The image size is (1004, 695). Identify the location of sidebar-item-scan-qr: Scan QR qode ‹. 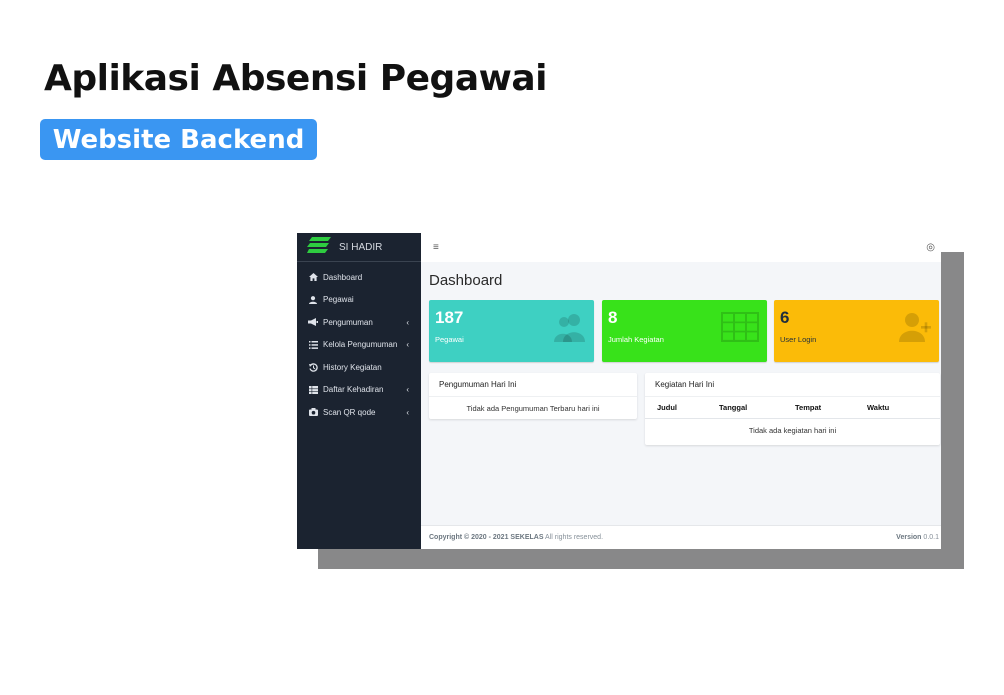
(359, 412).